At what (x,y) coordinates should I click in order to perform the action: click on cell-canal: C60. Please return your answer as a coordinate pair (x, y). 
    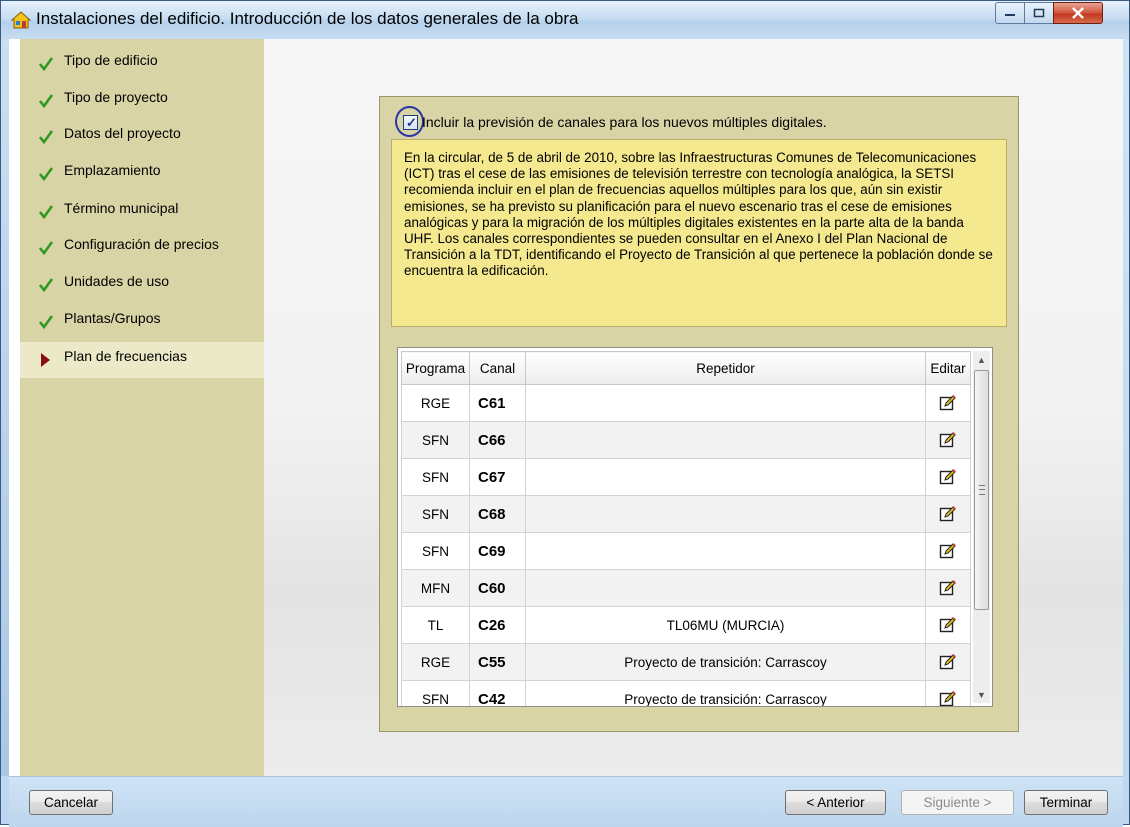
    Looking at the image, I should click on (497, 588).